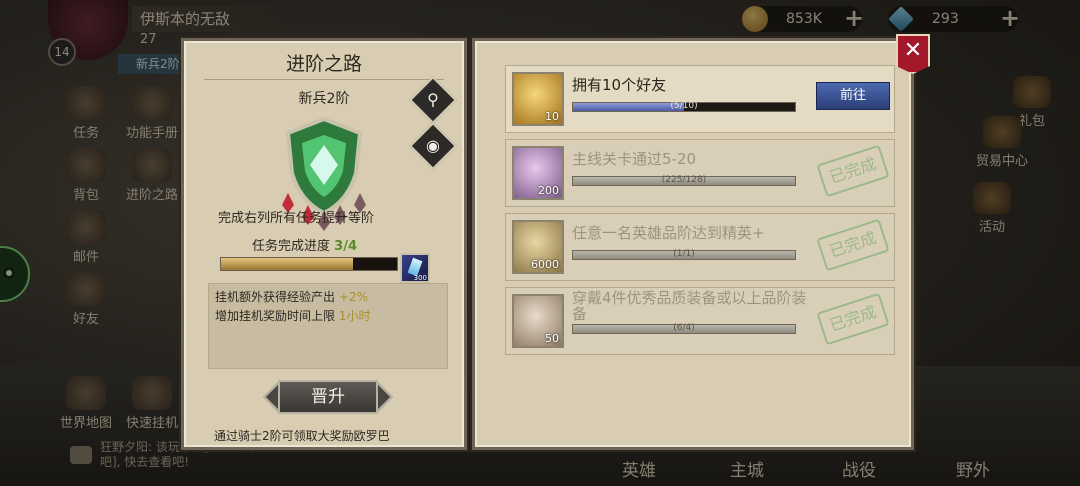 The image size is (1080, 486). What do you see at coordinates (552, 338) in the screenshot?
I see `task-reward-qty: 50` at bounding box center [552, 338].